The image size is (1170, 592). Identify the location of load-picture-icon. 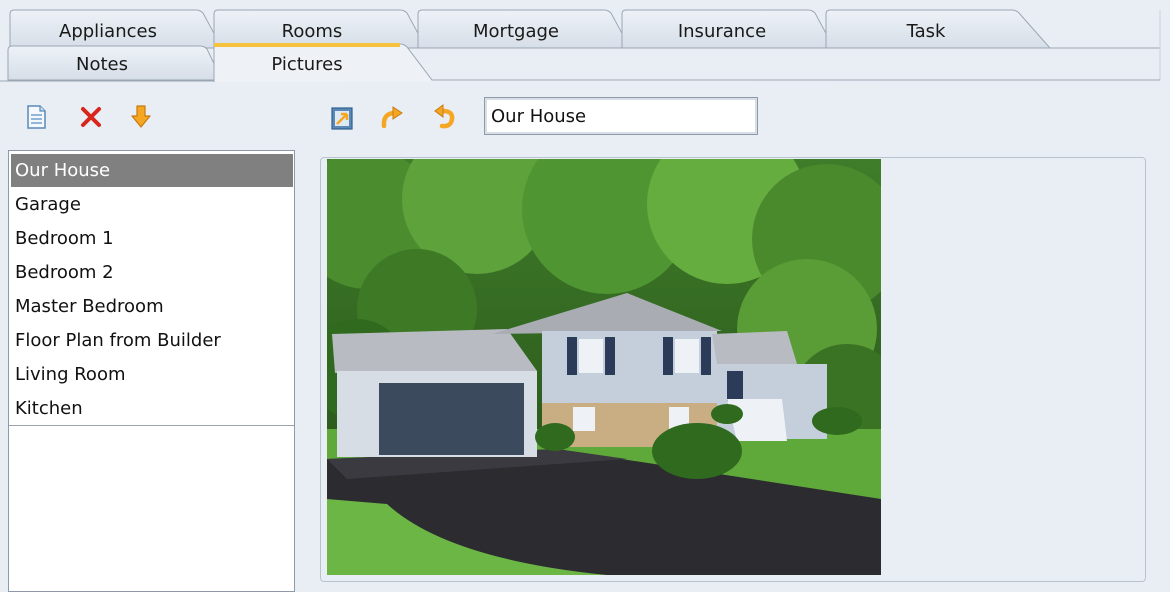
(342, 118).